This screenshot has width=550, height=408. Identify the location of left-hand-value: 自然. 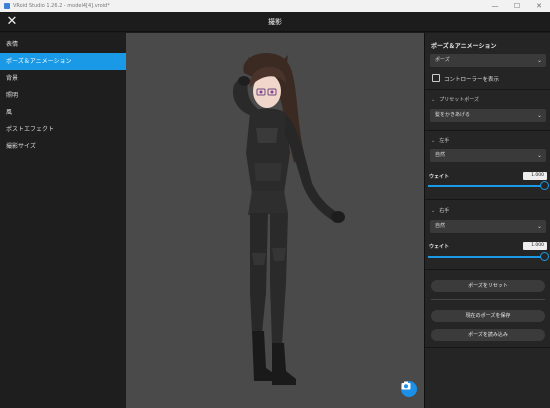
(440, 155).